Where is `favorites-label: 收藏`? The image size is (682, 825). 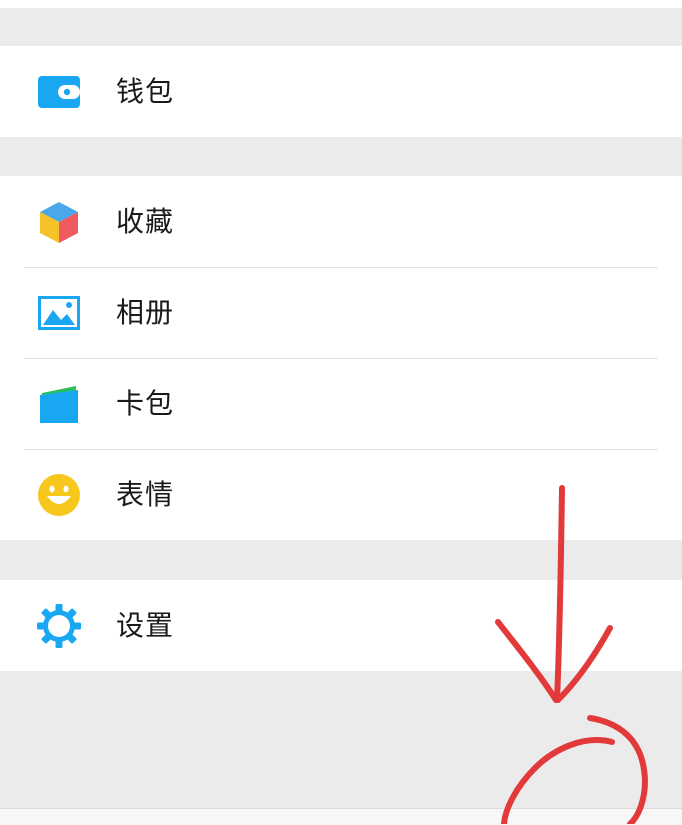
favorites-label: 收藏 is located at coordinates (145, 221).